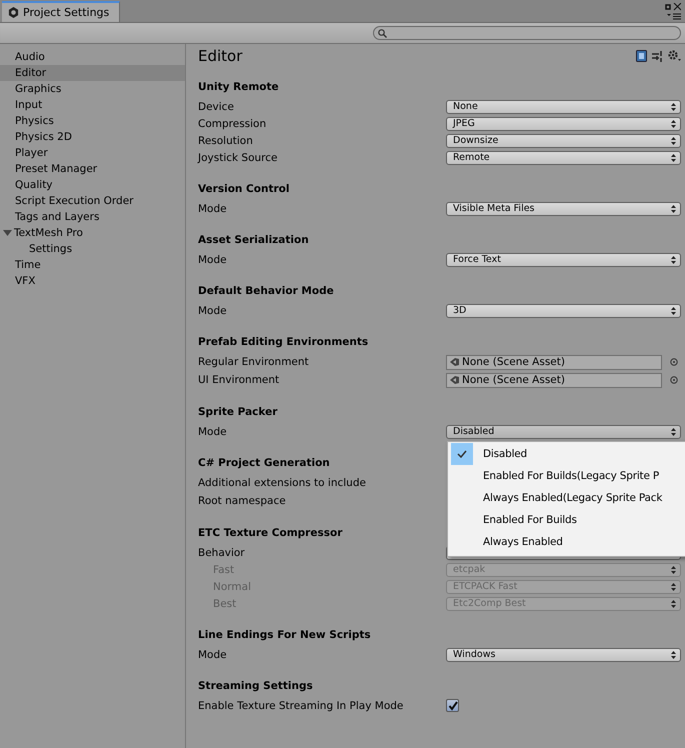  Describe the element at coordinates (92, 105) in the screenshot. I see `sidebar-item: Input` at that location.